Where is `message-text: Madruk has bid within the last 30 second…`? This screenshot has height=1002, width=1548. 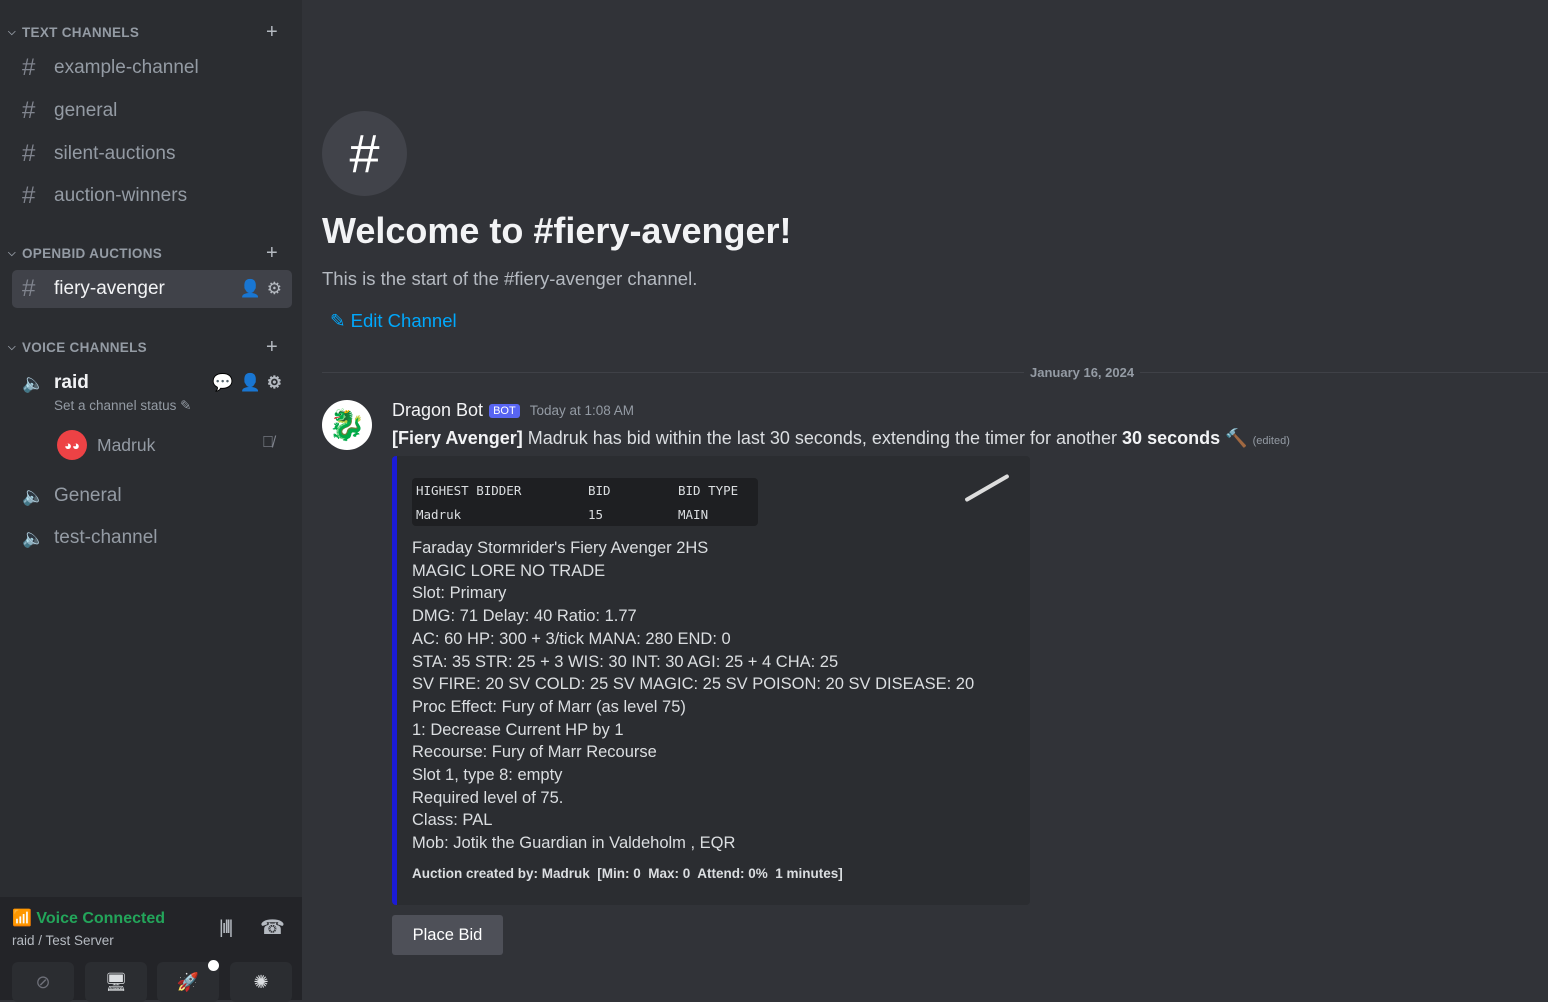 message-text: Madruk has bid within the last 30 second… is located at coordinates (822, 438).